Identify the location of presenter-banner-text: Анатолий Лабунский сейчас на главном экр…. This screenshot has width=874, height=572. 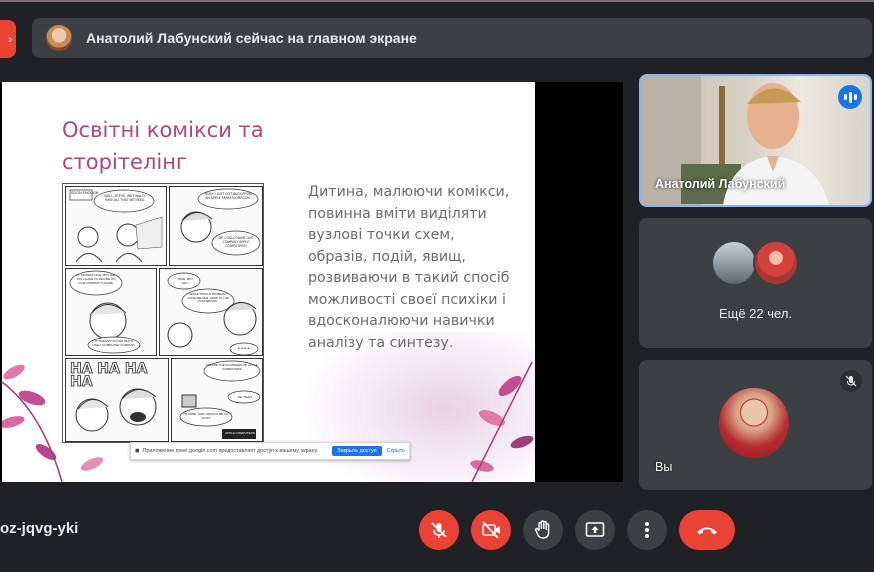
(251, 38).